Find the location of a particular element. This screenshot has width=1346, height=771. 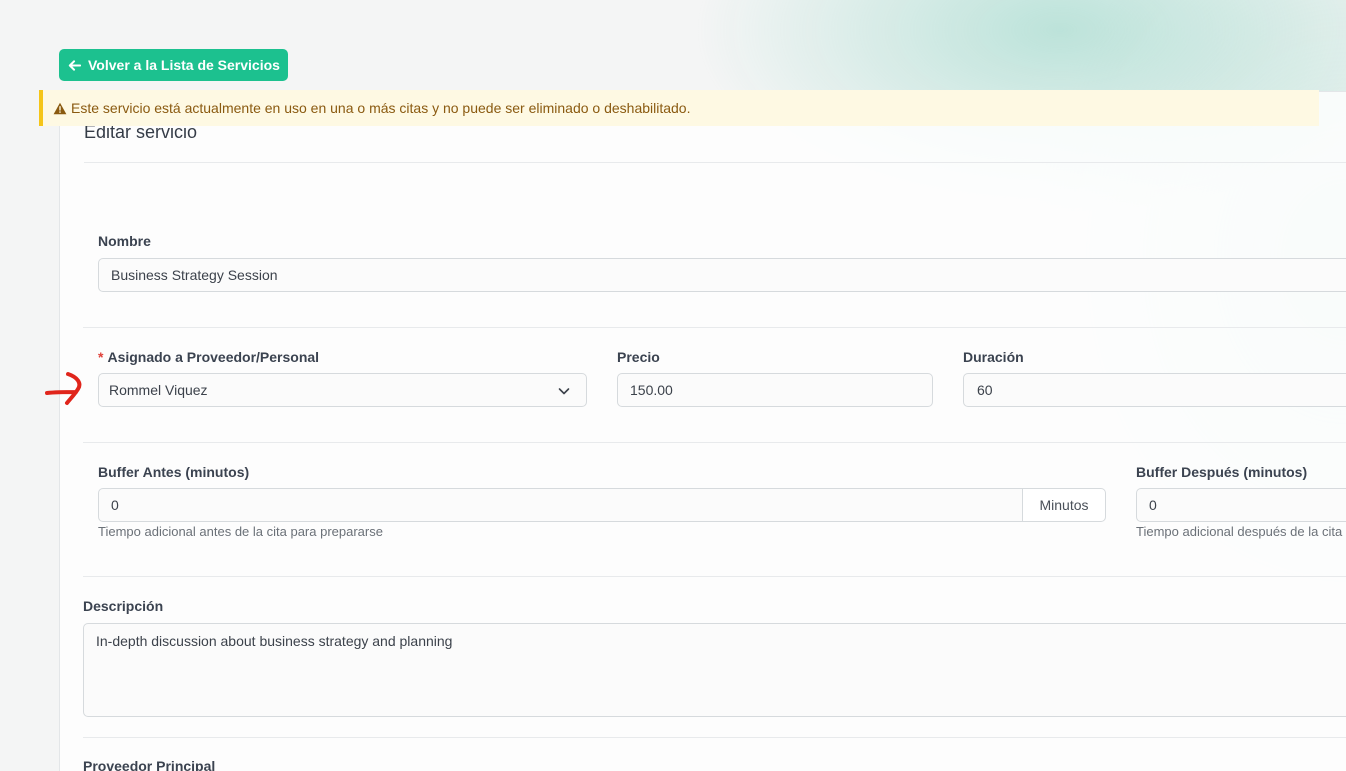

provider-value: Rommel Viquez is located at coordinates (158, 390).